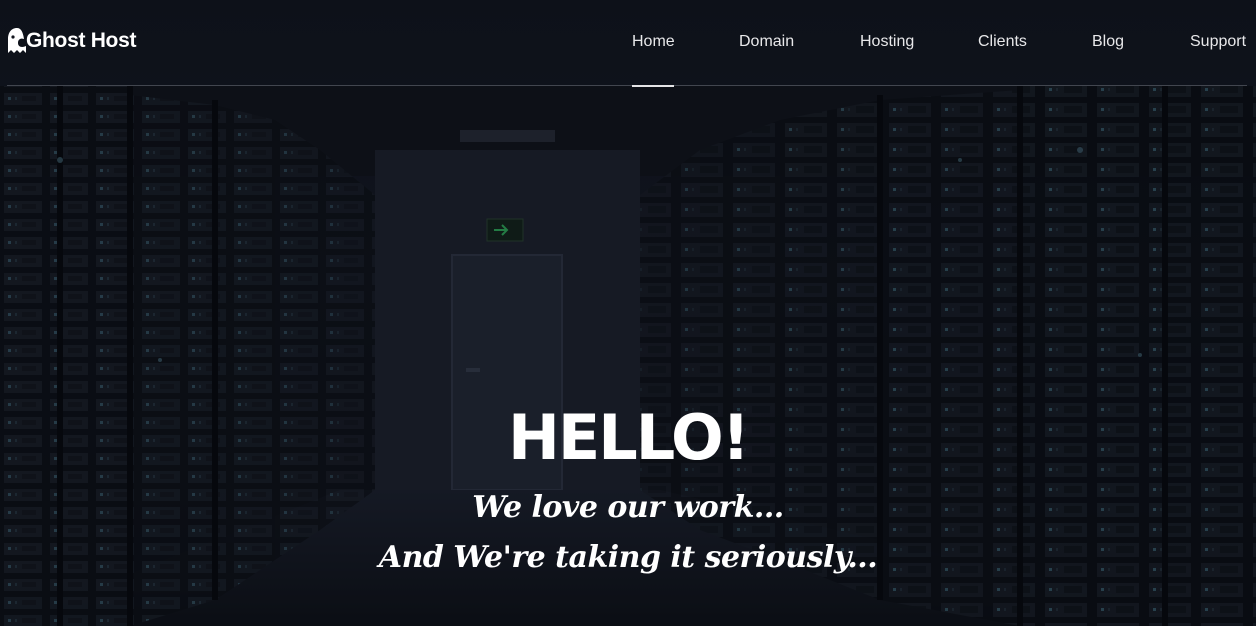  What do you see at coordinates (17, 40) in the screenshot?
I see `ghost-icon` at bounding box center [17, 40].